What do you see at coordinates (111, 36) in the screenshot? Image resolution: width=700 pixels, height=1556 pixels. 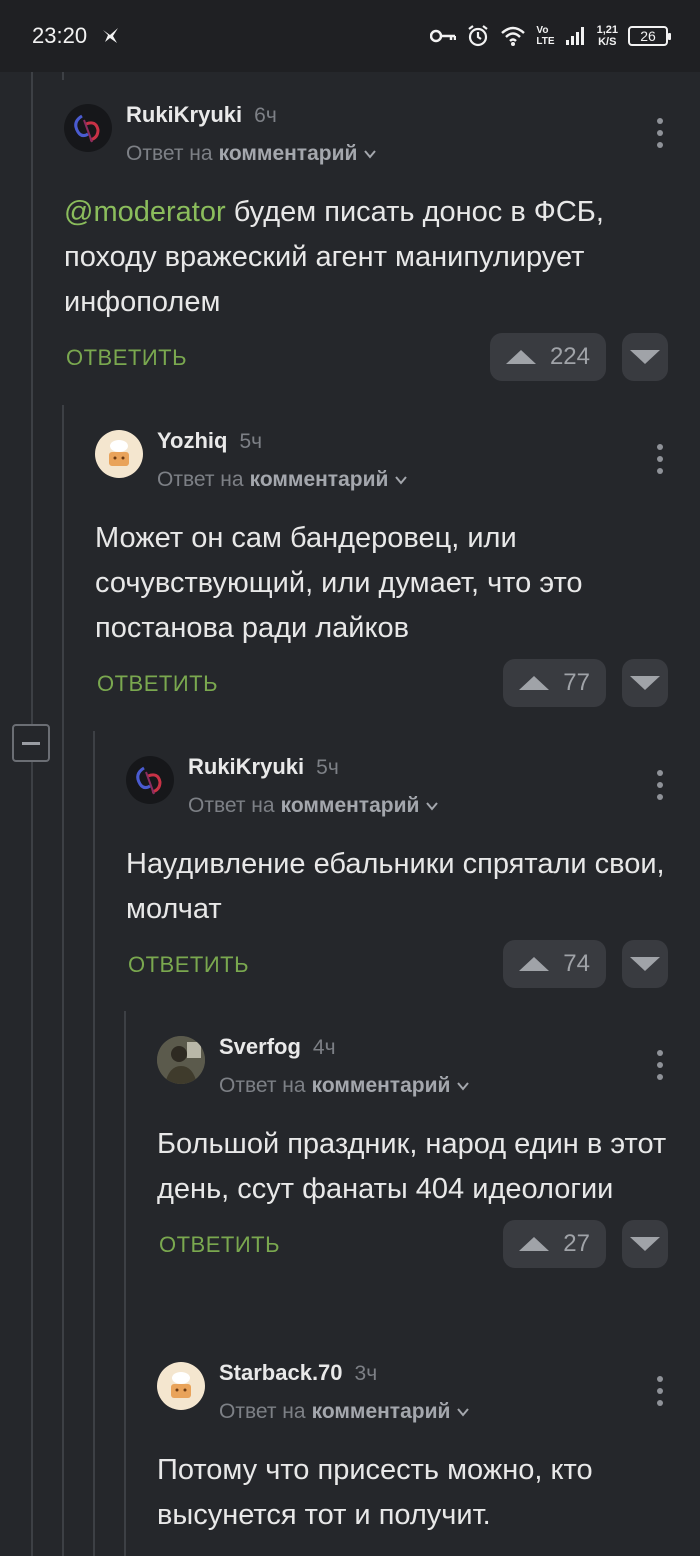 I see `bird-icon` at bounding box center [111, 36].